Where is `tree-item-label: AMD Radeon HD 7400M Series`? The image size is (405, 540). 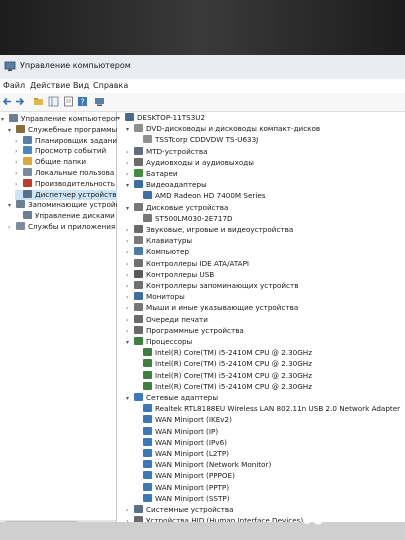
tree-item-label: AMD Radeon HD 7400M Series is located at coordinates (210, 196).